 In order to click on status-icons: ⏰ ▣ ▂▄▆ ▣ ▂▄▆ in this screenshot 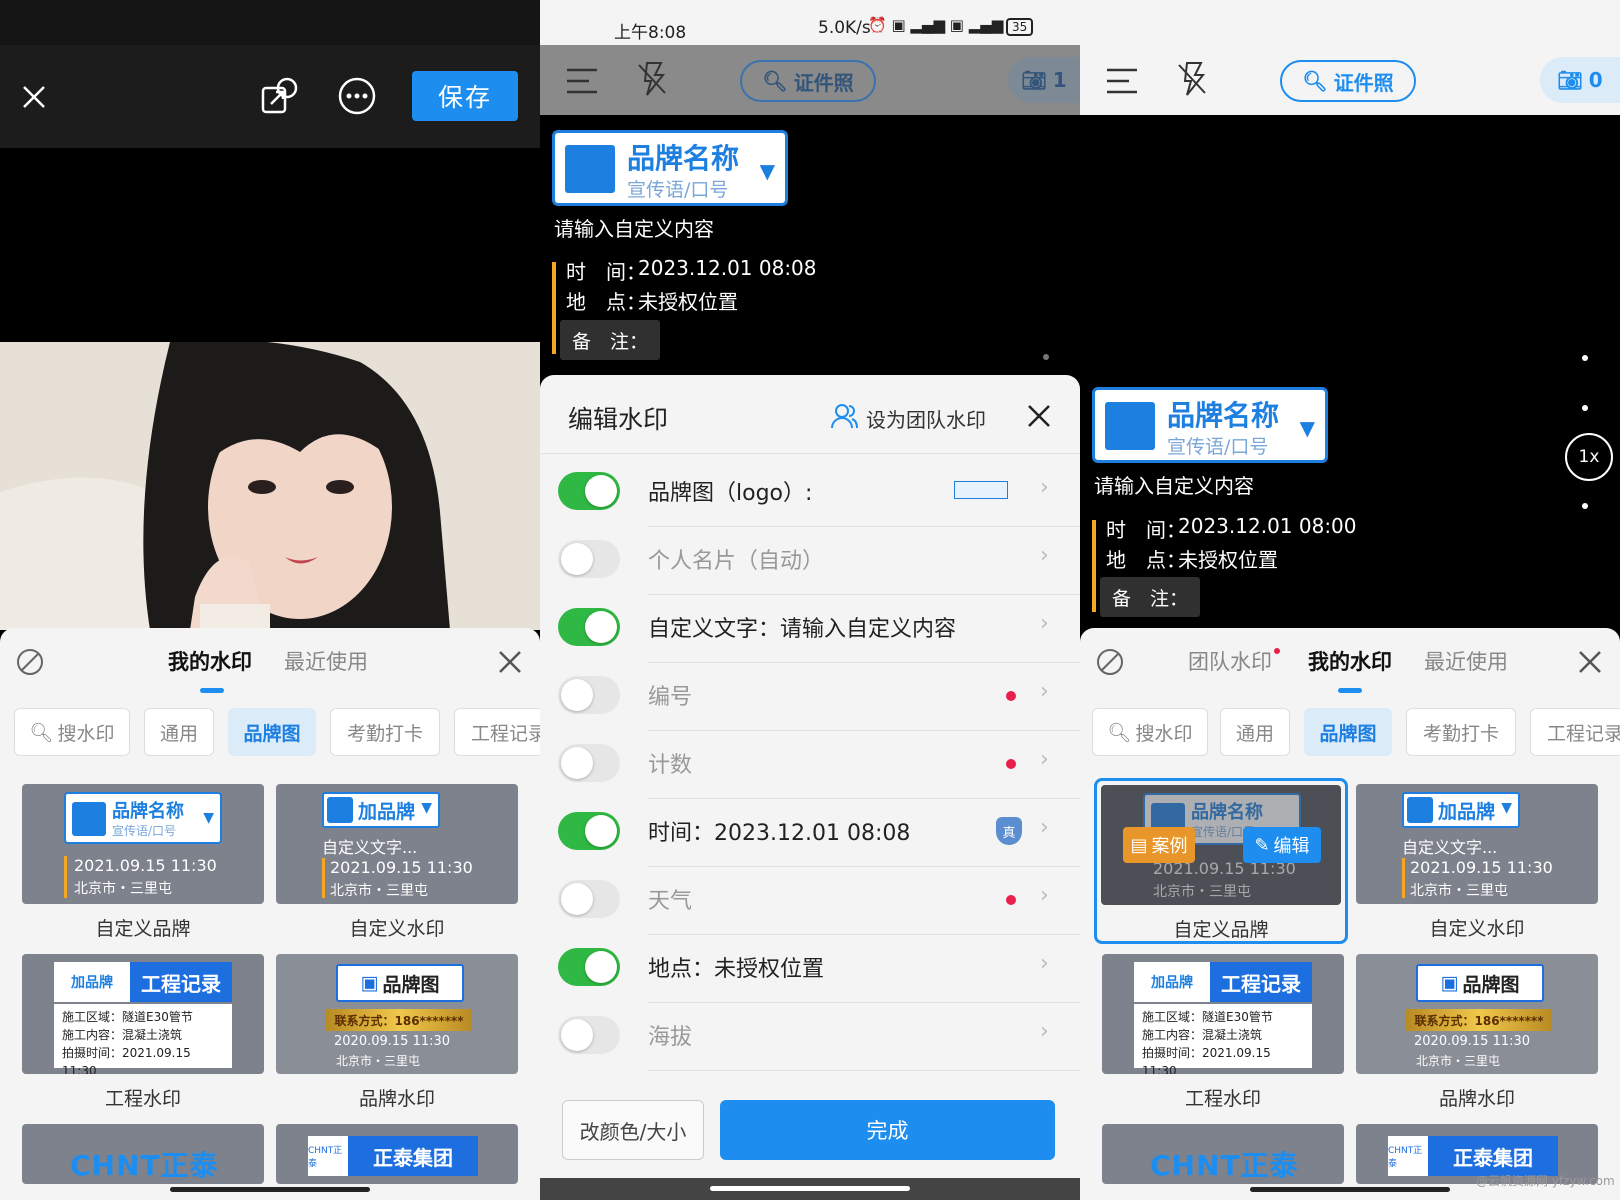, I will do `click(936, 25)`.